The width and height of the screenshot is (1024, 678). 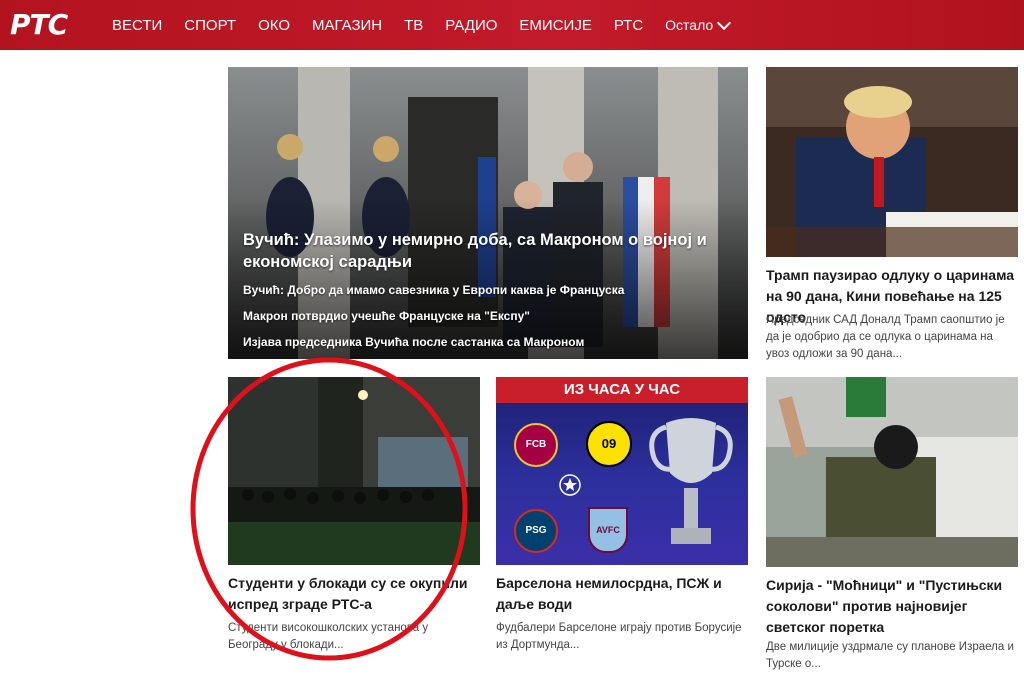 What do you see at coordinates (536, 445) in the screenshot?
I see `barcelona-crest-icon: FCB` at bounding box center [536, 445].